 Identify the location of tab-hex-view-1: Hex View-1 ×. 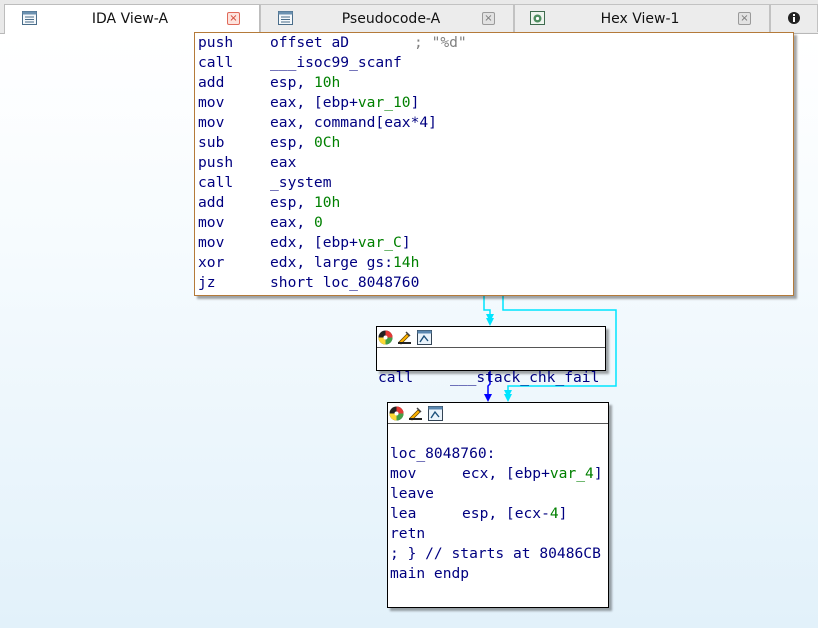
(642, 18).